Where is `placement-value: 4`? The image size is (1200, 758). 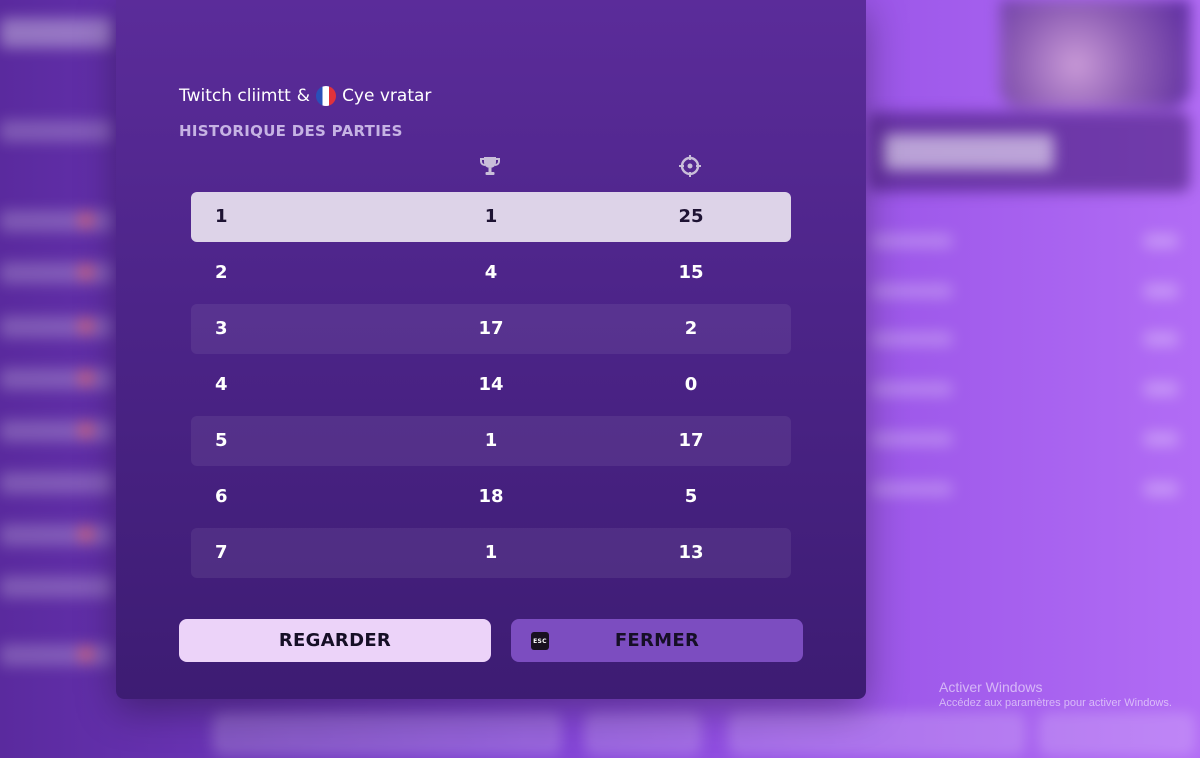
placement-value: 4 is located at coordinates (491, 272).